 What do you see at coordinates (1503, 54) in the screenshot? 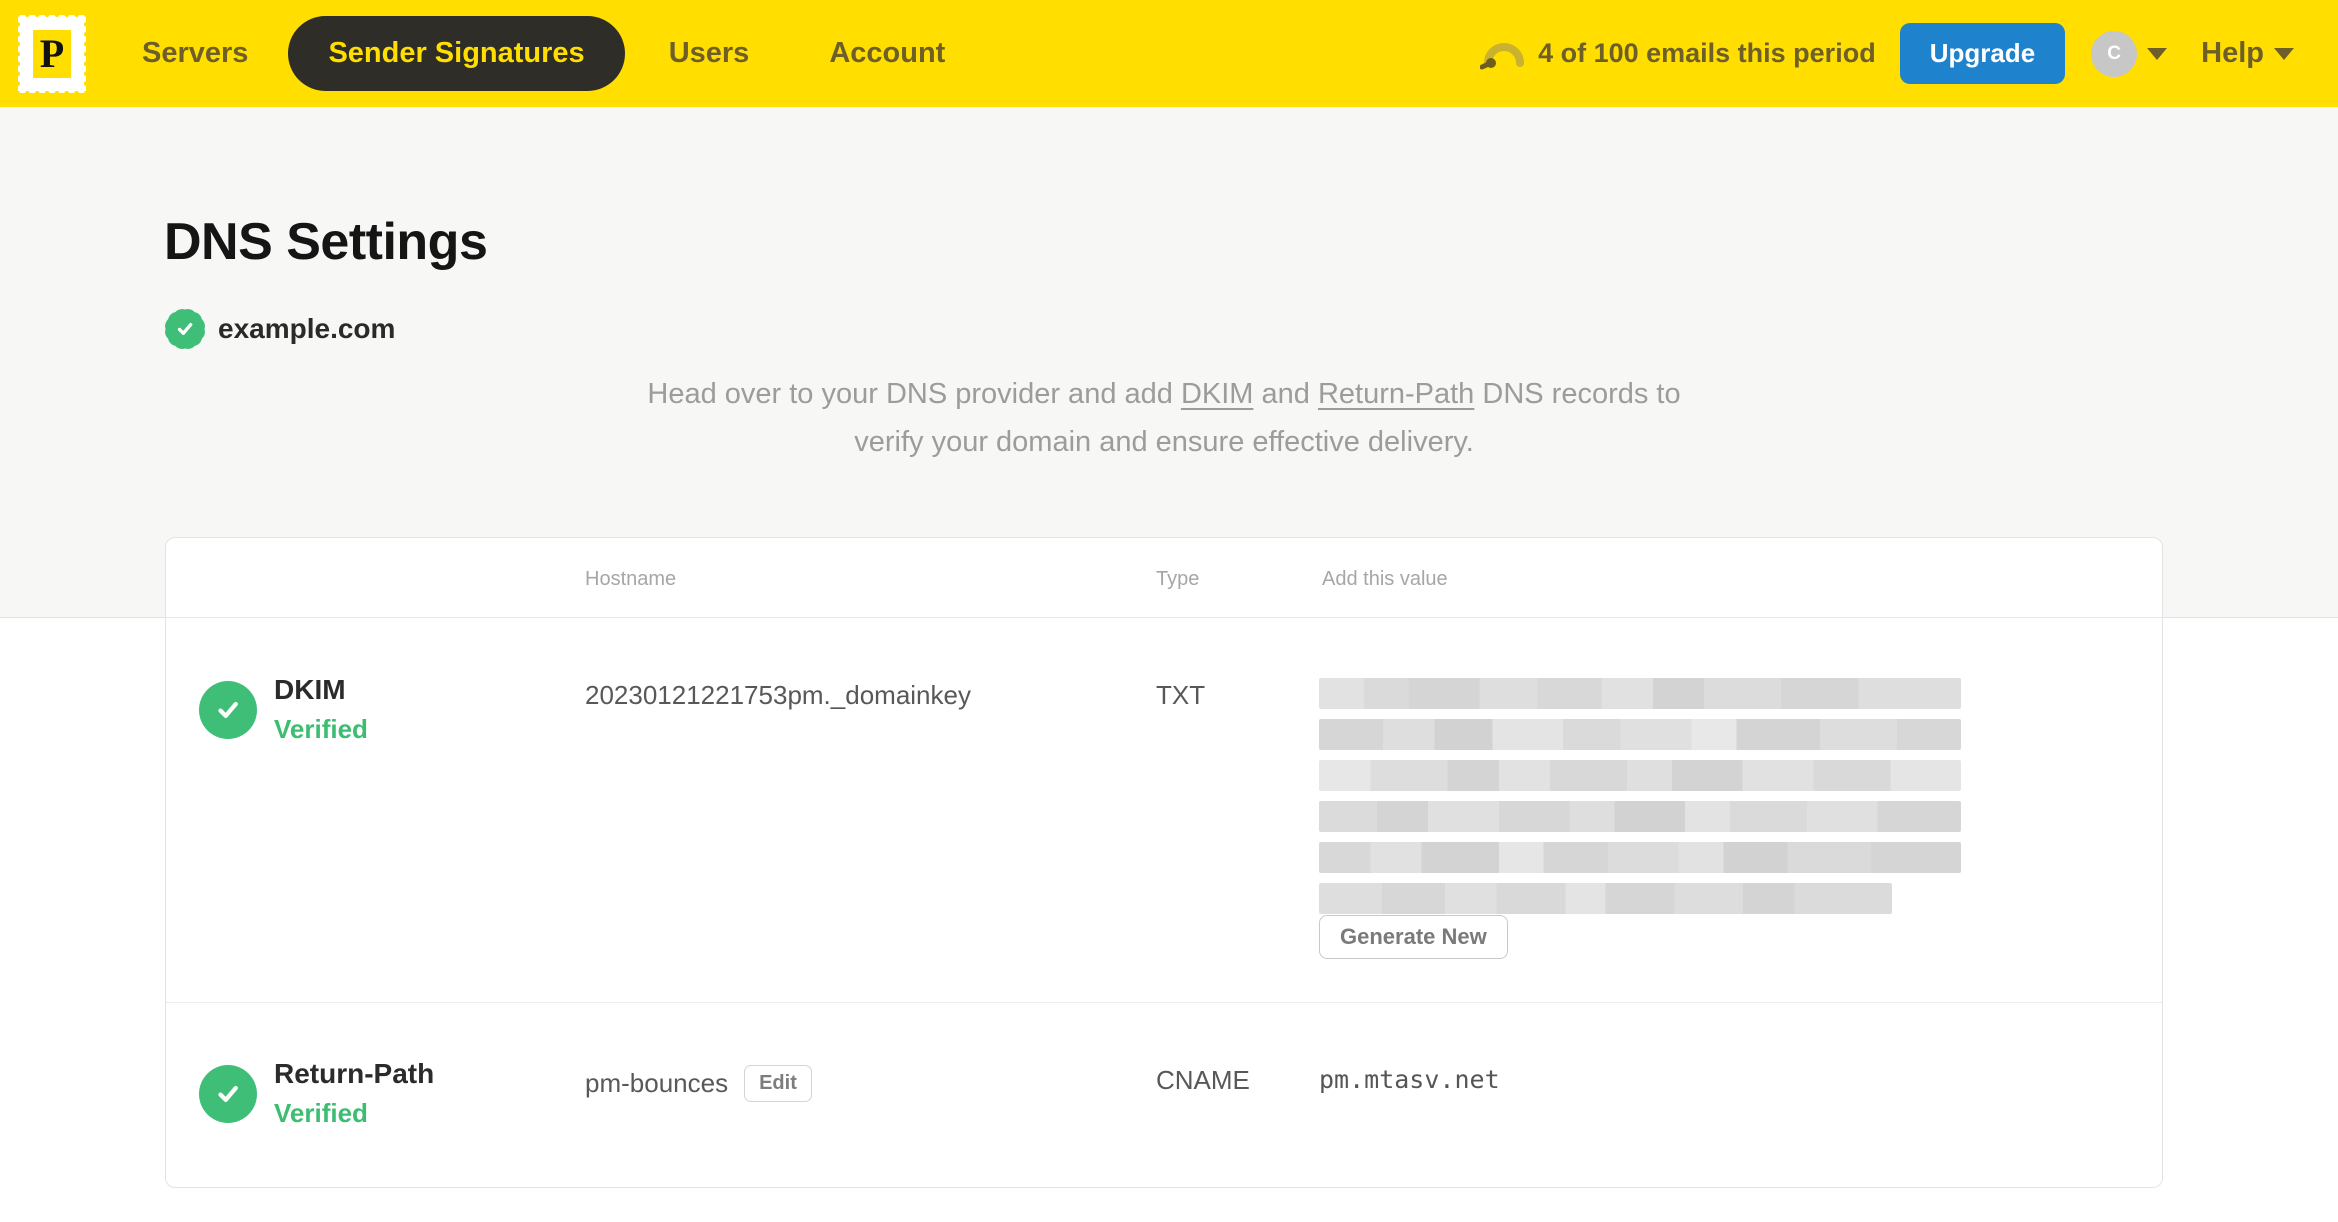
I see `usage-gauge-icon` at bounding box center [1503, 54].